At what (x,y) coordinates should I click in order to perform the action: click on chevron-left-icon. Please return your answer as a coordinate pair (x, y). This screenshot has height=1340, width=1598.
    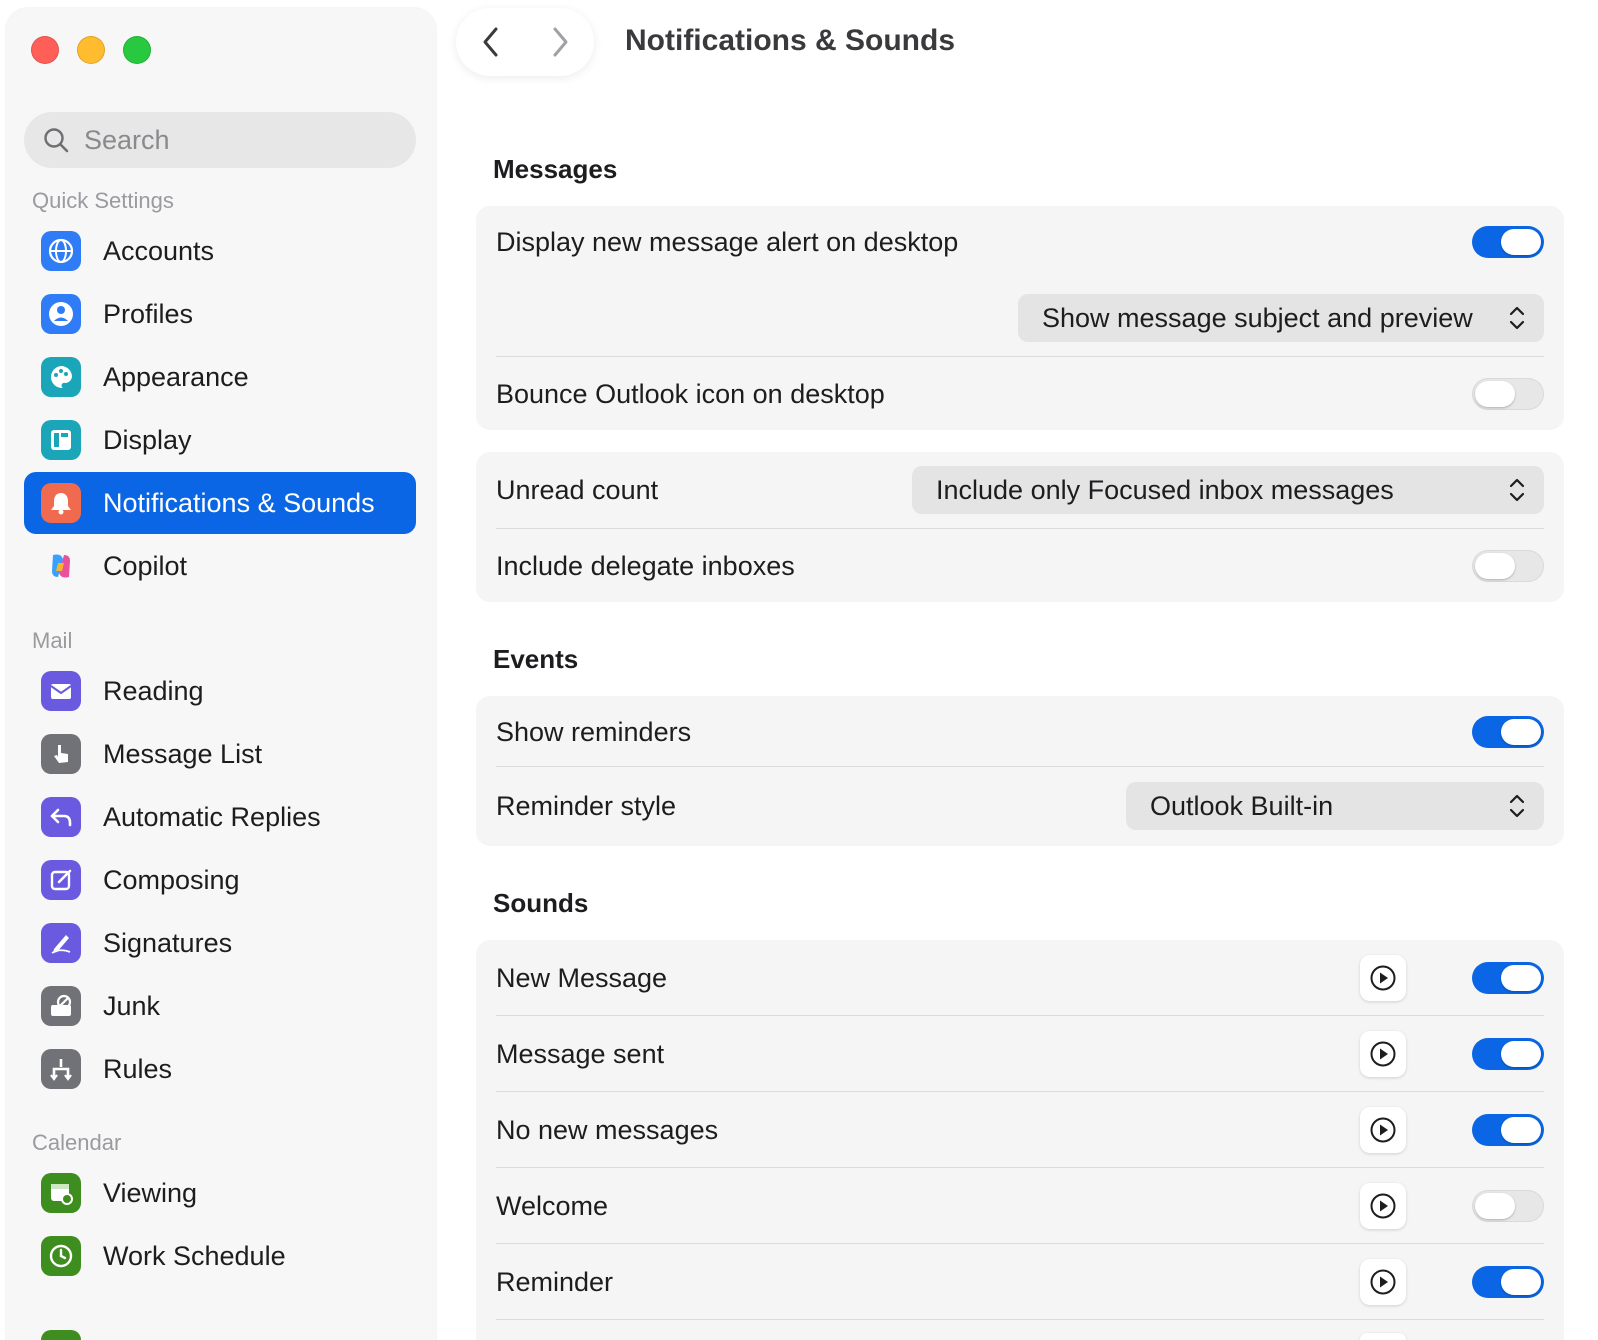
    Looking at the image, I should click on (490, 42).